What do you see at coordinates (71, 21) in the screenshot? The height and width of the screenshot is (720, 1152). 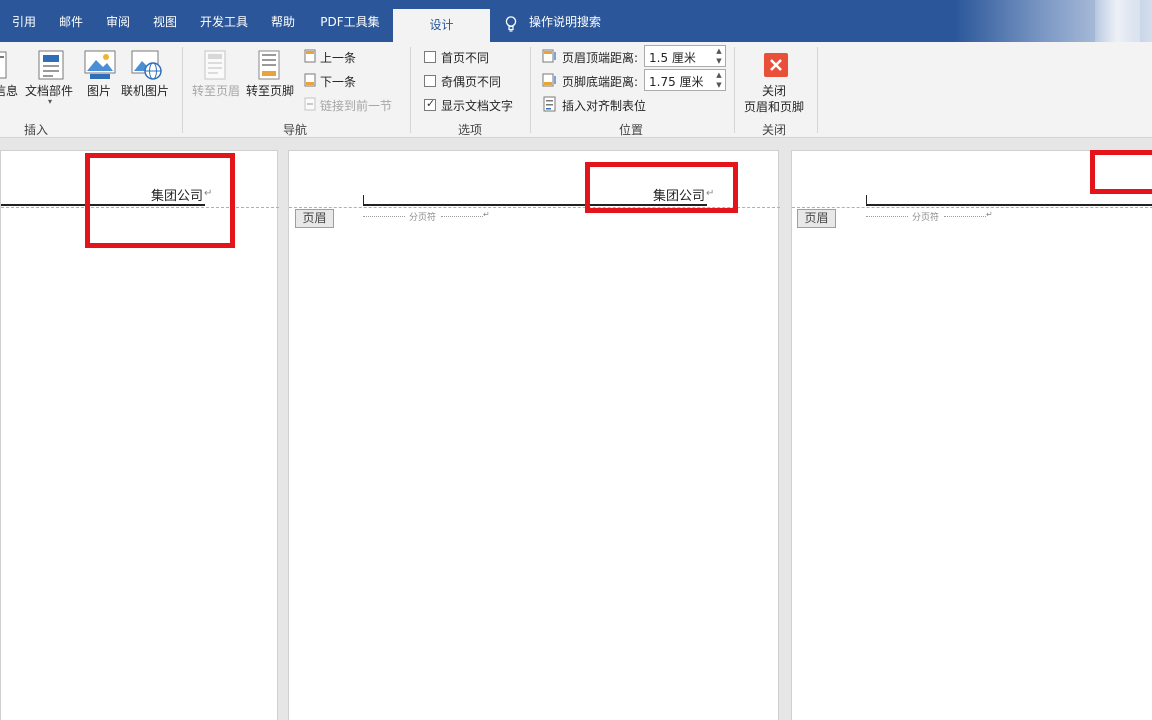 I see `tab-mailings: 邮件` at bounding box center [71, 21].